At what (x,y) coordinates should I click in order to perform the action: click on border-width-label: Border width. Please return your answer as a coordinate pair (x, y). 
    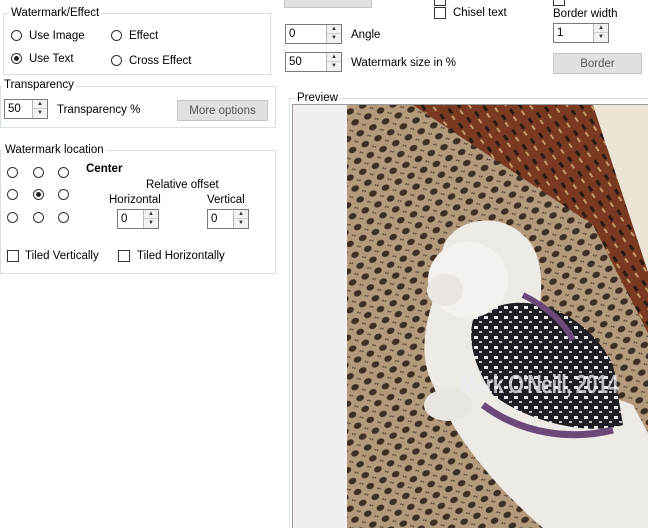
    Looking at the image, I should click on (585, 14).